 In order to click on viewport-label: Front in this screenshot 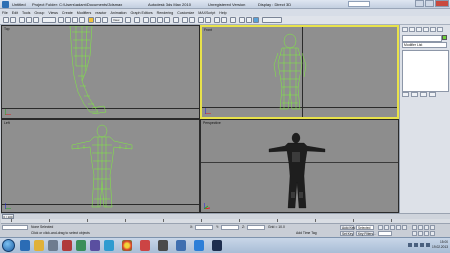, I will do `click(208, 30)`.